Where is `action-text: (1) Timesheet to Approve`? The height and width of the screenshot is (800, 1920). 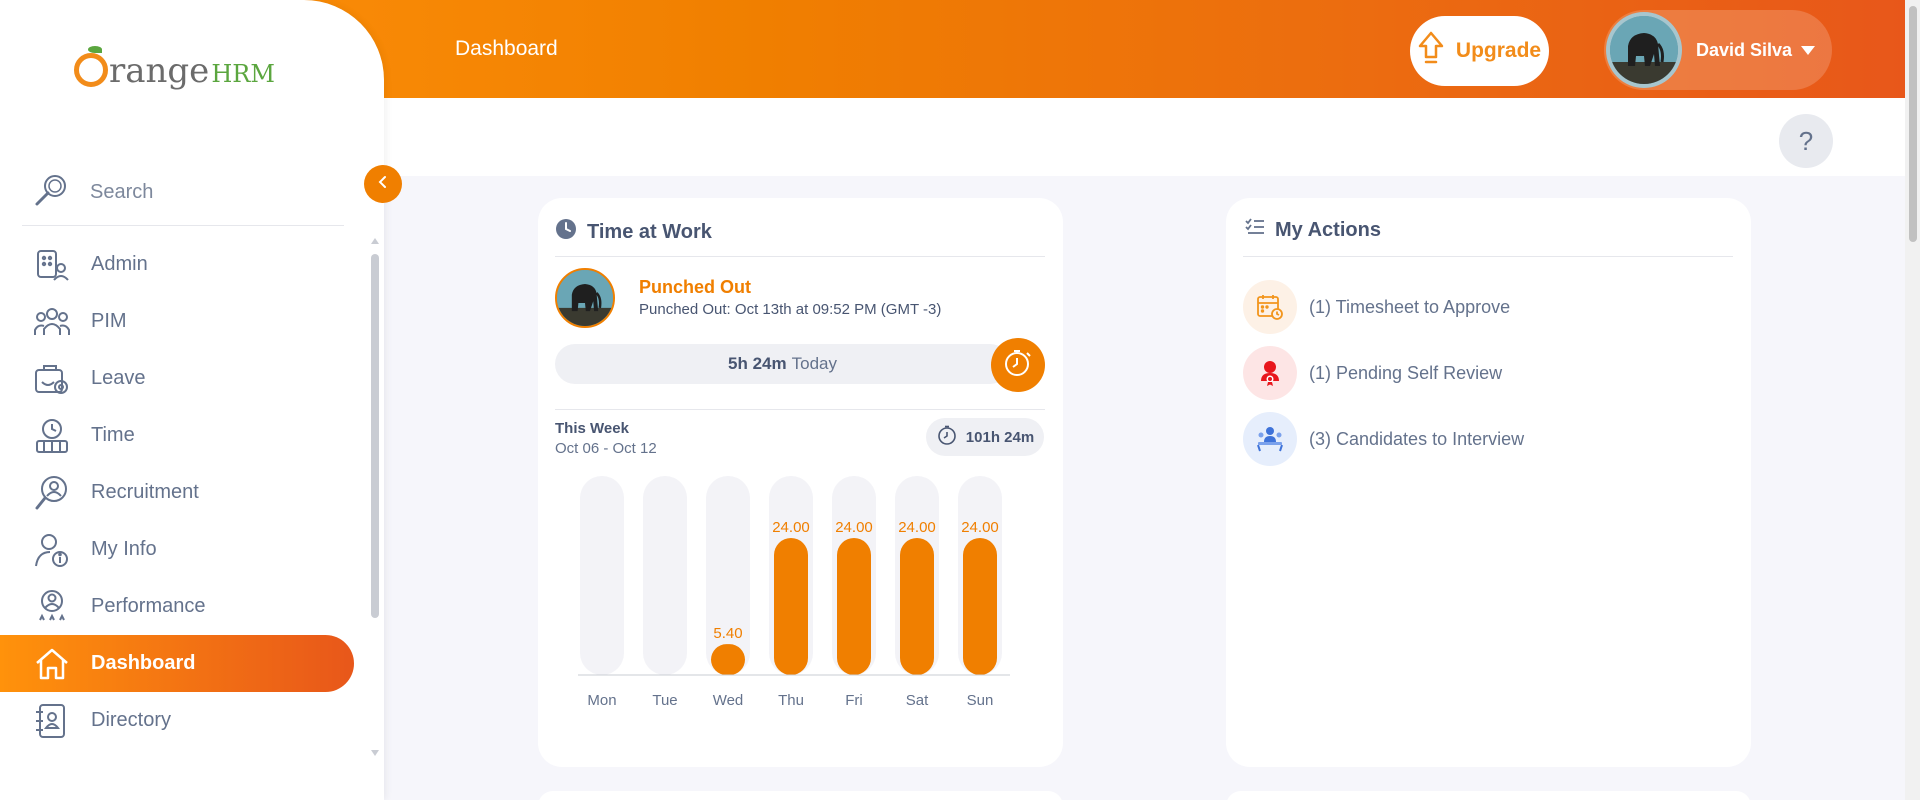 action-text: (1) Timesheet to Approve is located at coordinates (1410, 306).